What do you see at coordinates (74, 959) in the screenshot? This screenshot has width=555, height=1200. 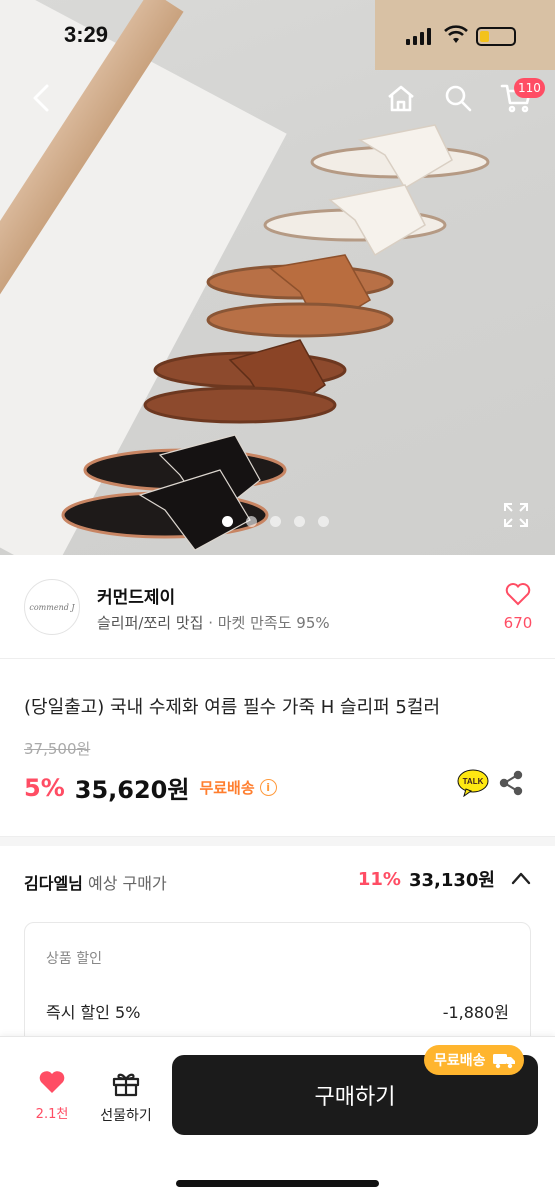 I see `breakdown-header: 상품 할인` at bounding box center [74, 959].